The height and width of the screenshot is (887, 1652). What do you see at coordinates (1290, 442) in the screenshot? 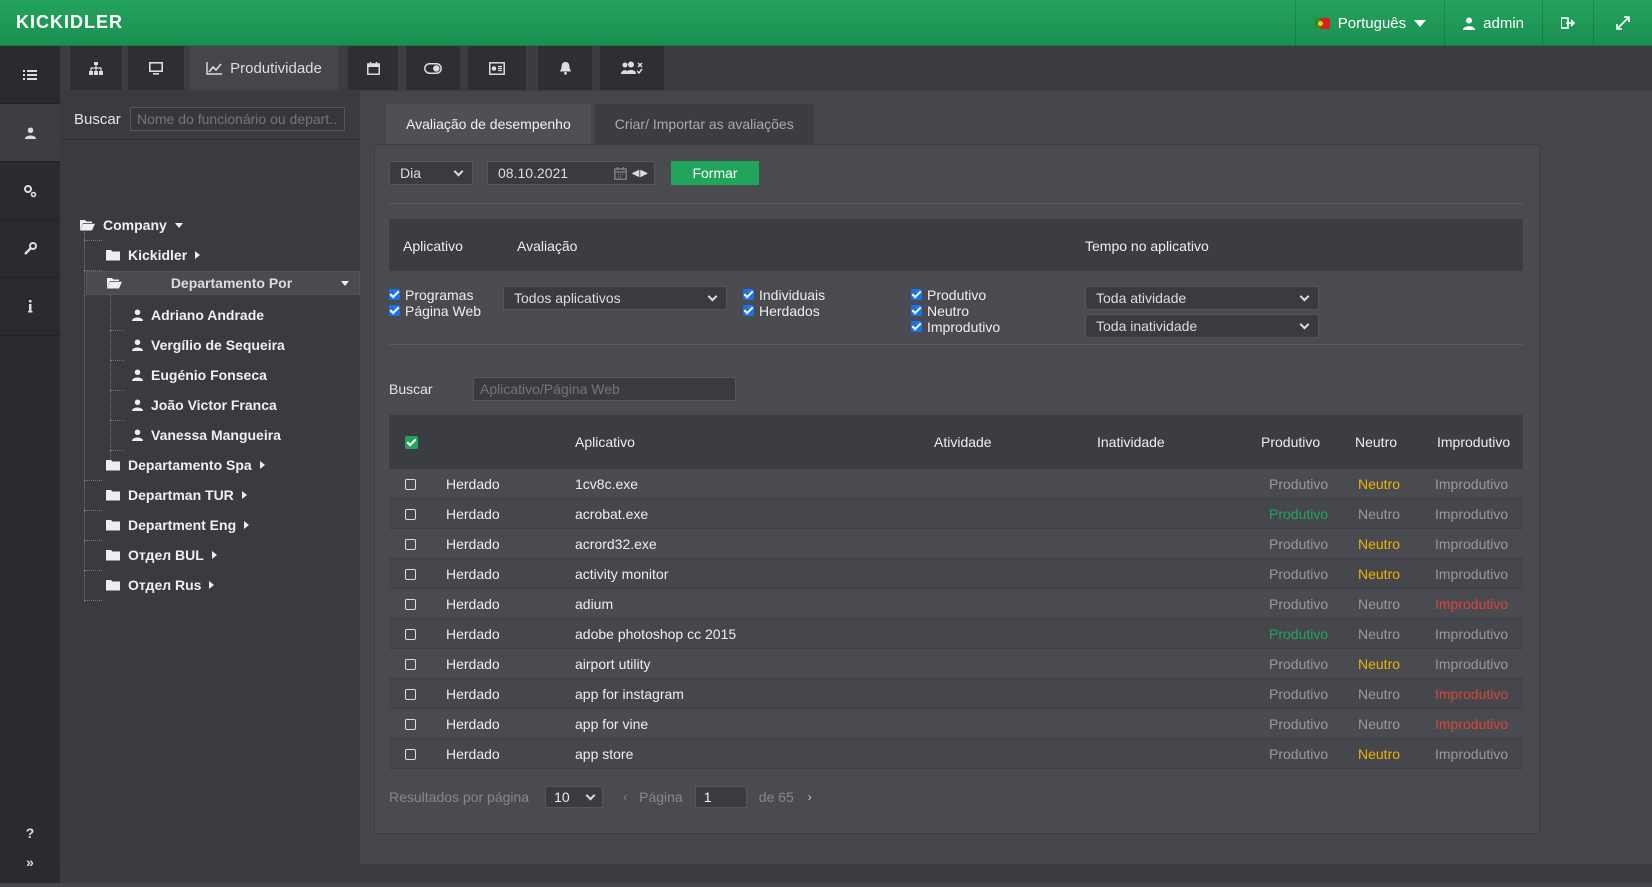
I see `col-productive: Produtivo` at bounding box center [1290, 442].